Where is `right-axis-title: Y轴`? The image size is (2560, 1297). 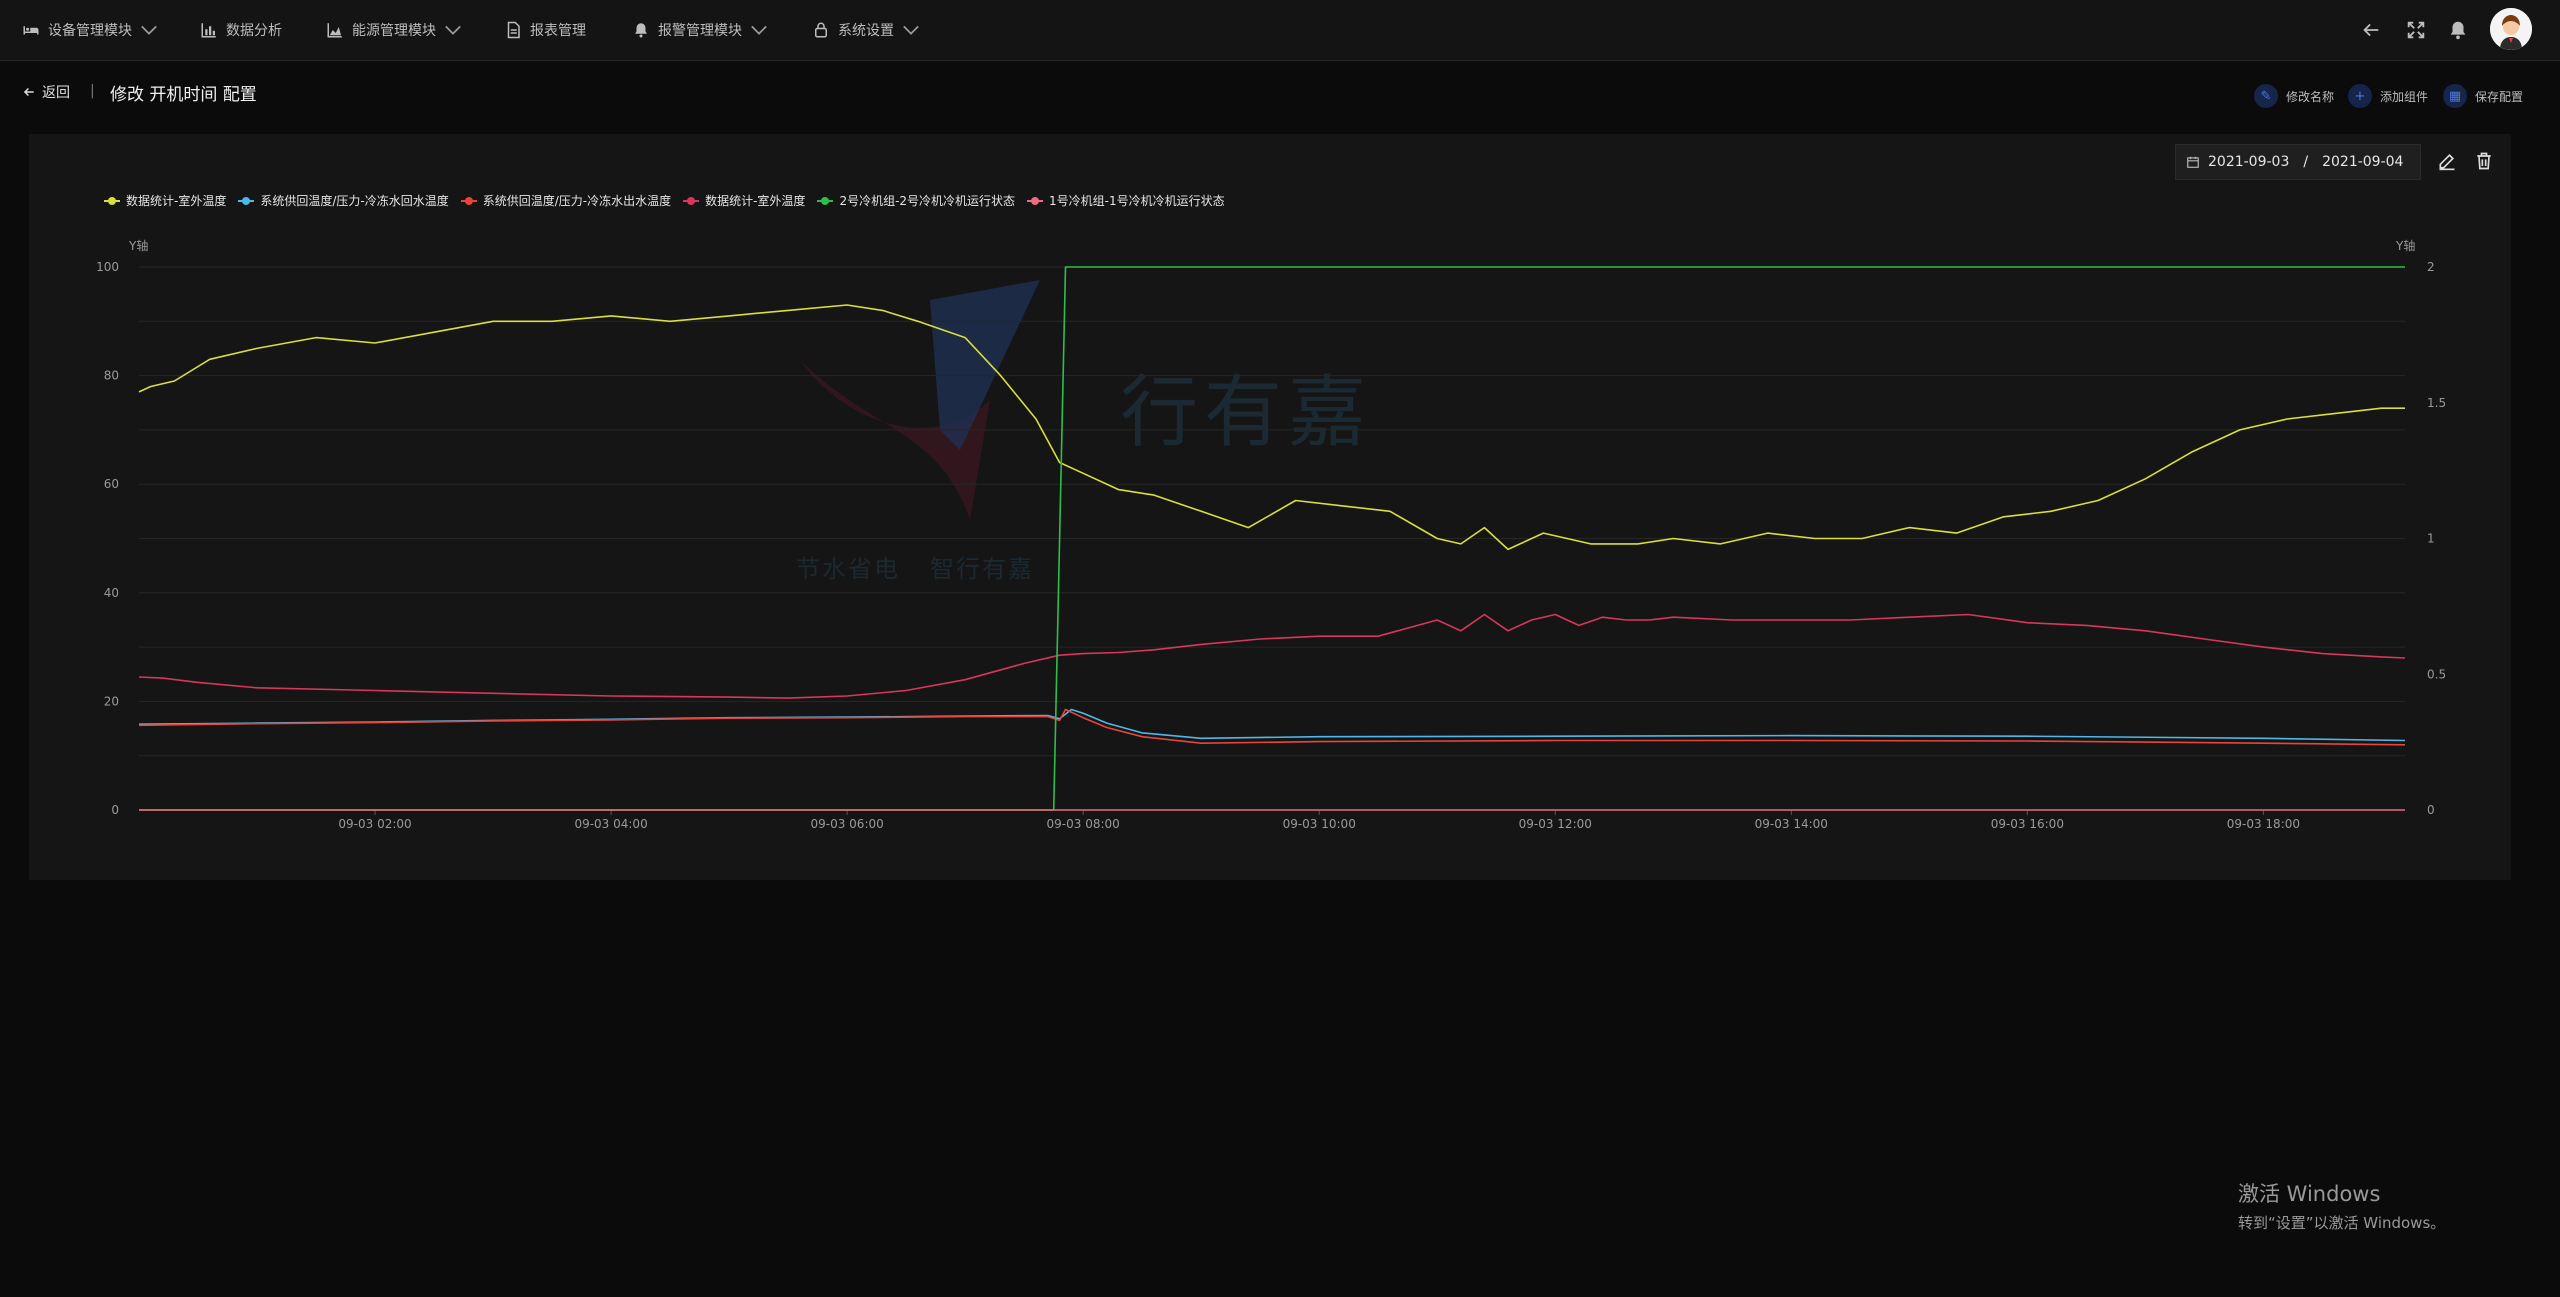
right-axis-title: Y轴 is located at coordinates (2405, 245).